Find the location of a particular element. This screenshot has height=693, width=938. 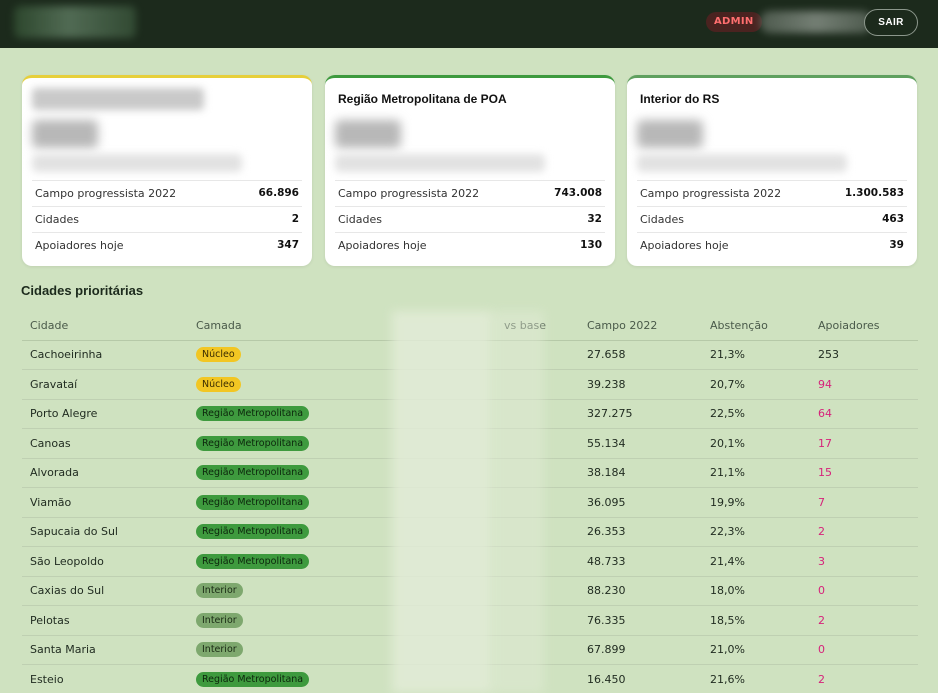

stat-value: 130 is located at coordinates (591, 245).